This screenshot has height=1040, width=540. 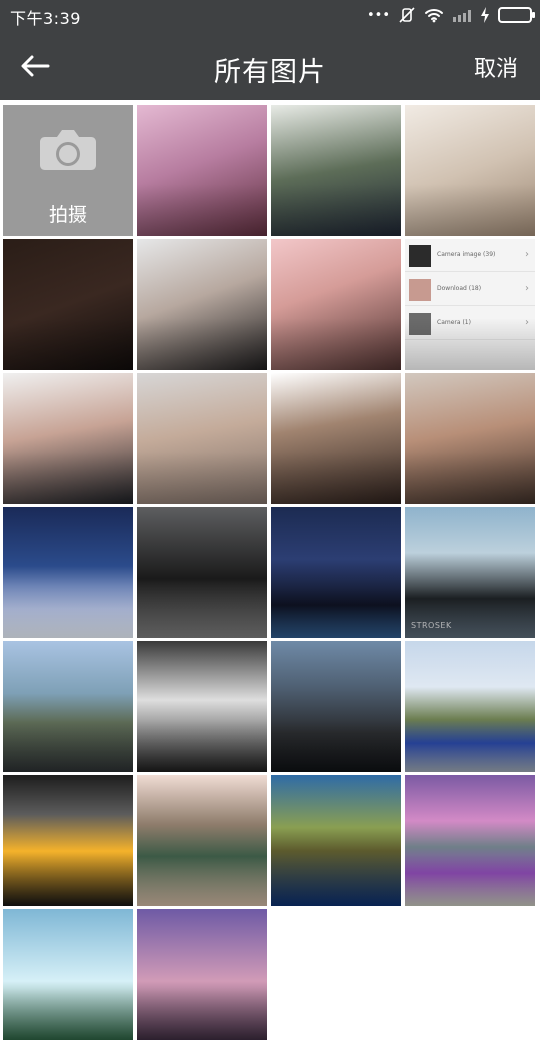 I want to click on screenshot-folder-row: Camera (1) ›, so click(x=470, y=324).